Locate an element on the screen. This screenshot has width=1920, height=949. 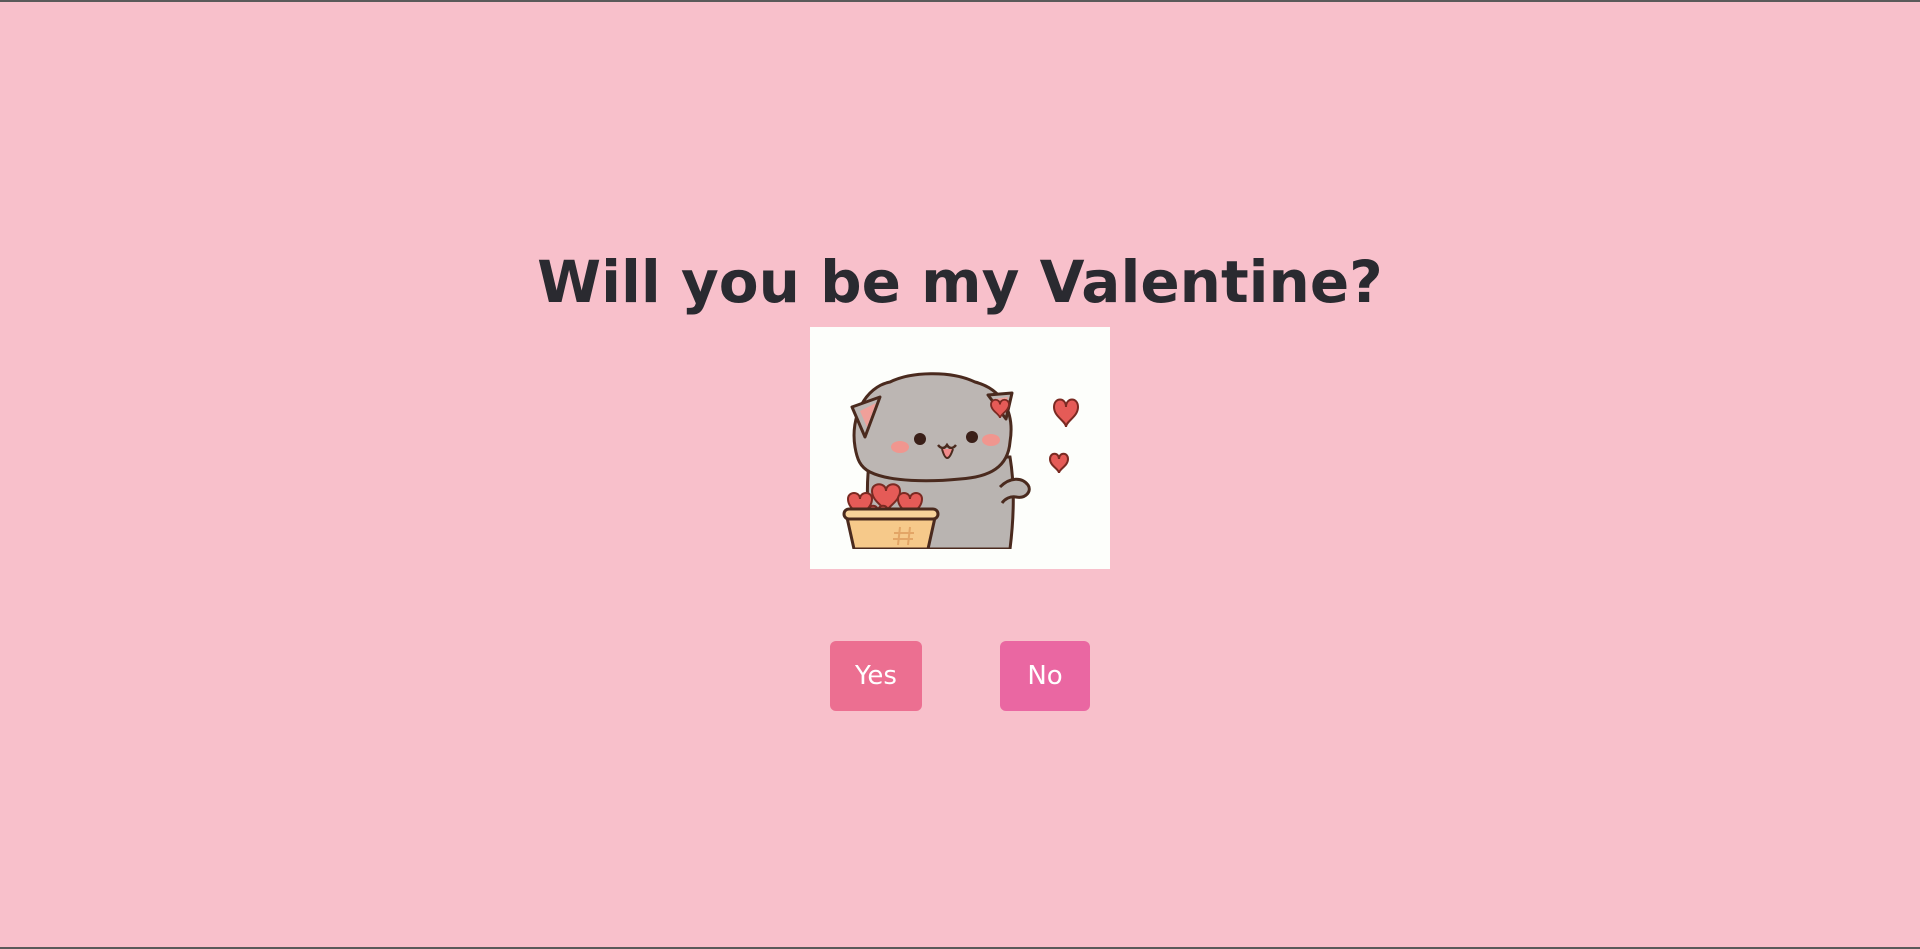
no-button: No is located at coordinates (1045, 676).